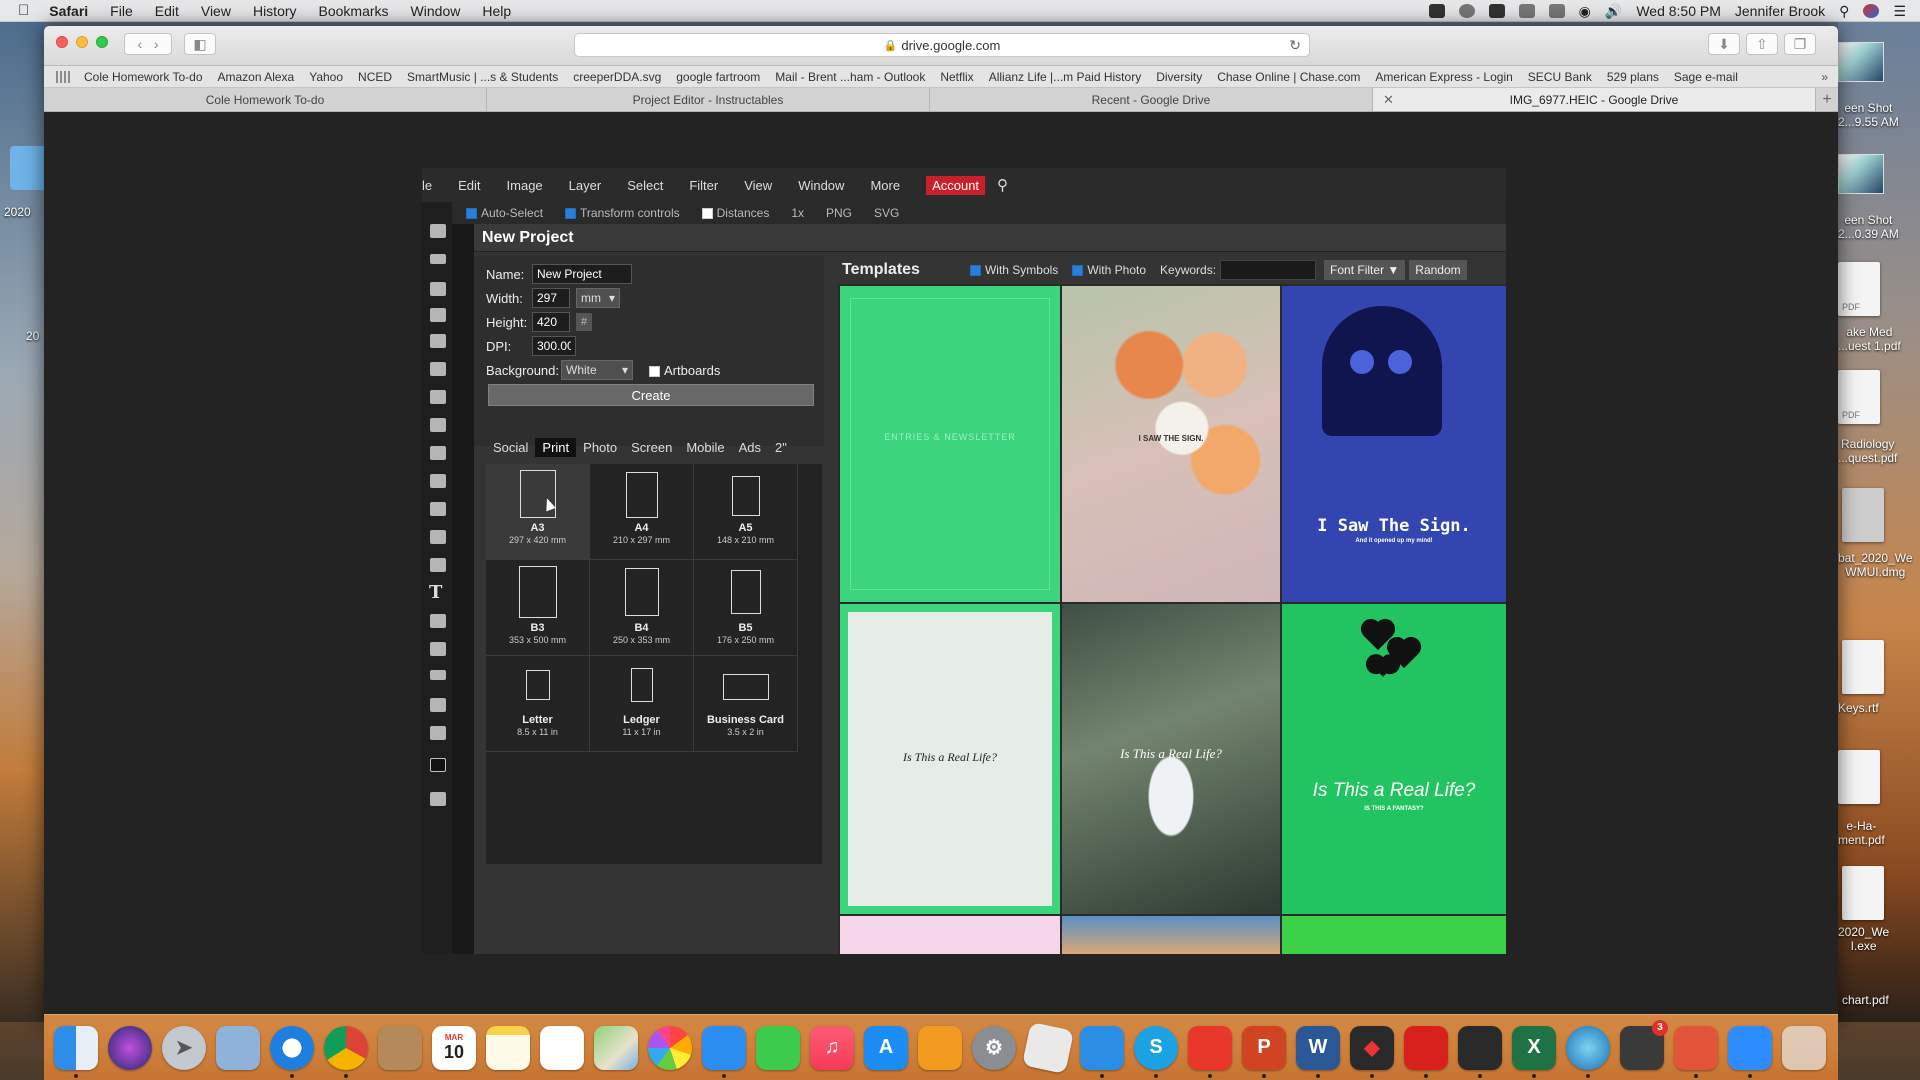 This screenshot has width=1920, height=1080. What do you see at coordinates (482, 77) in the screenshot?
I see `bookmark-item: SmartMusic | ...s & Students` at bounding box center [482, 77].